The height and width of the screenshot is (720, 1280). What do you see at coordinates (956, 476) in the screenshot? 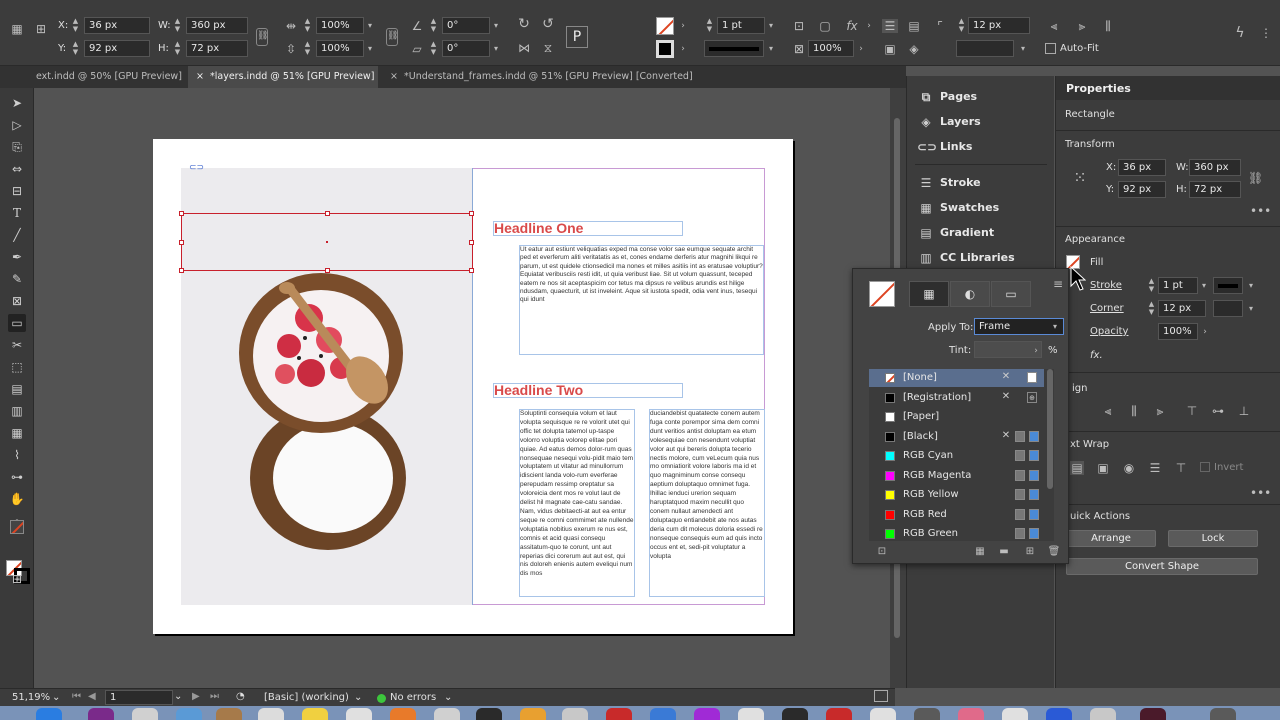
I see `swatch-rgb-magenta: RGB Magenta` at bounding box center [956, 476].